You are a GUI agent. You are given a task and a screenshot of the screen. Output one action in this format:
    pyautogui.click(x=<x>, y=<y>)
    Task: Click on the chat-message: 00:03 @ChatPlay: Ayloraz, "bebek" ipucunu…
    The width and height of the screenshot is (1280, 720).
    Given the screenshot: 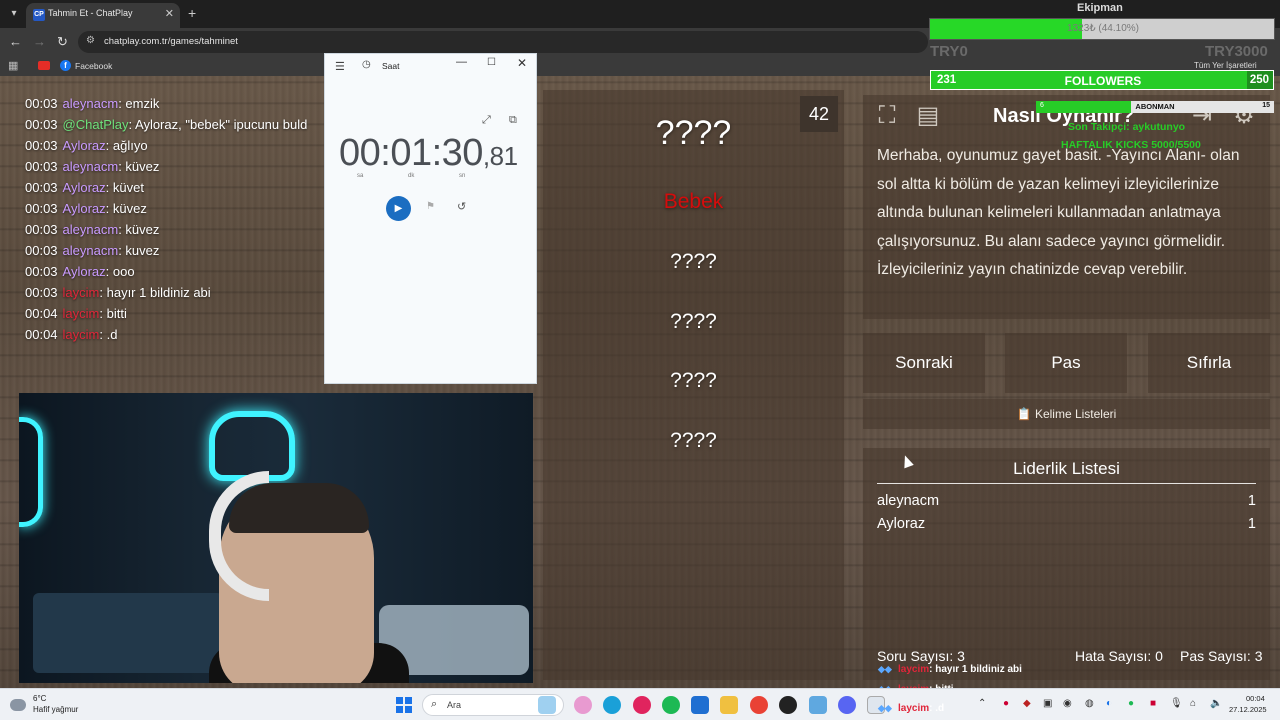 What is the action you would take?
    pyautogui.click(x=166, y=124)
    